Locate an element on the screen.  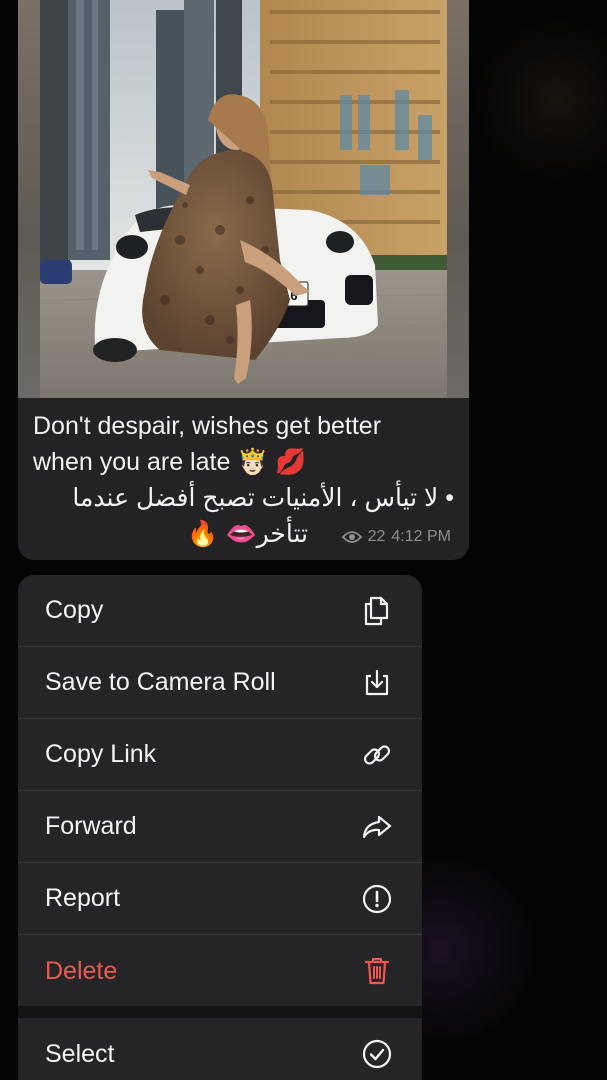
menu-item-forward: Forward is located at coordinates (220, 827).